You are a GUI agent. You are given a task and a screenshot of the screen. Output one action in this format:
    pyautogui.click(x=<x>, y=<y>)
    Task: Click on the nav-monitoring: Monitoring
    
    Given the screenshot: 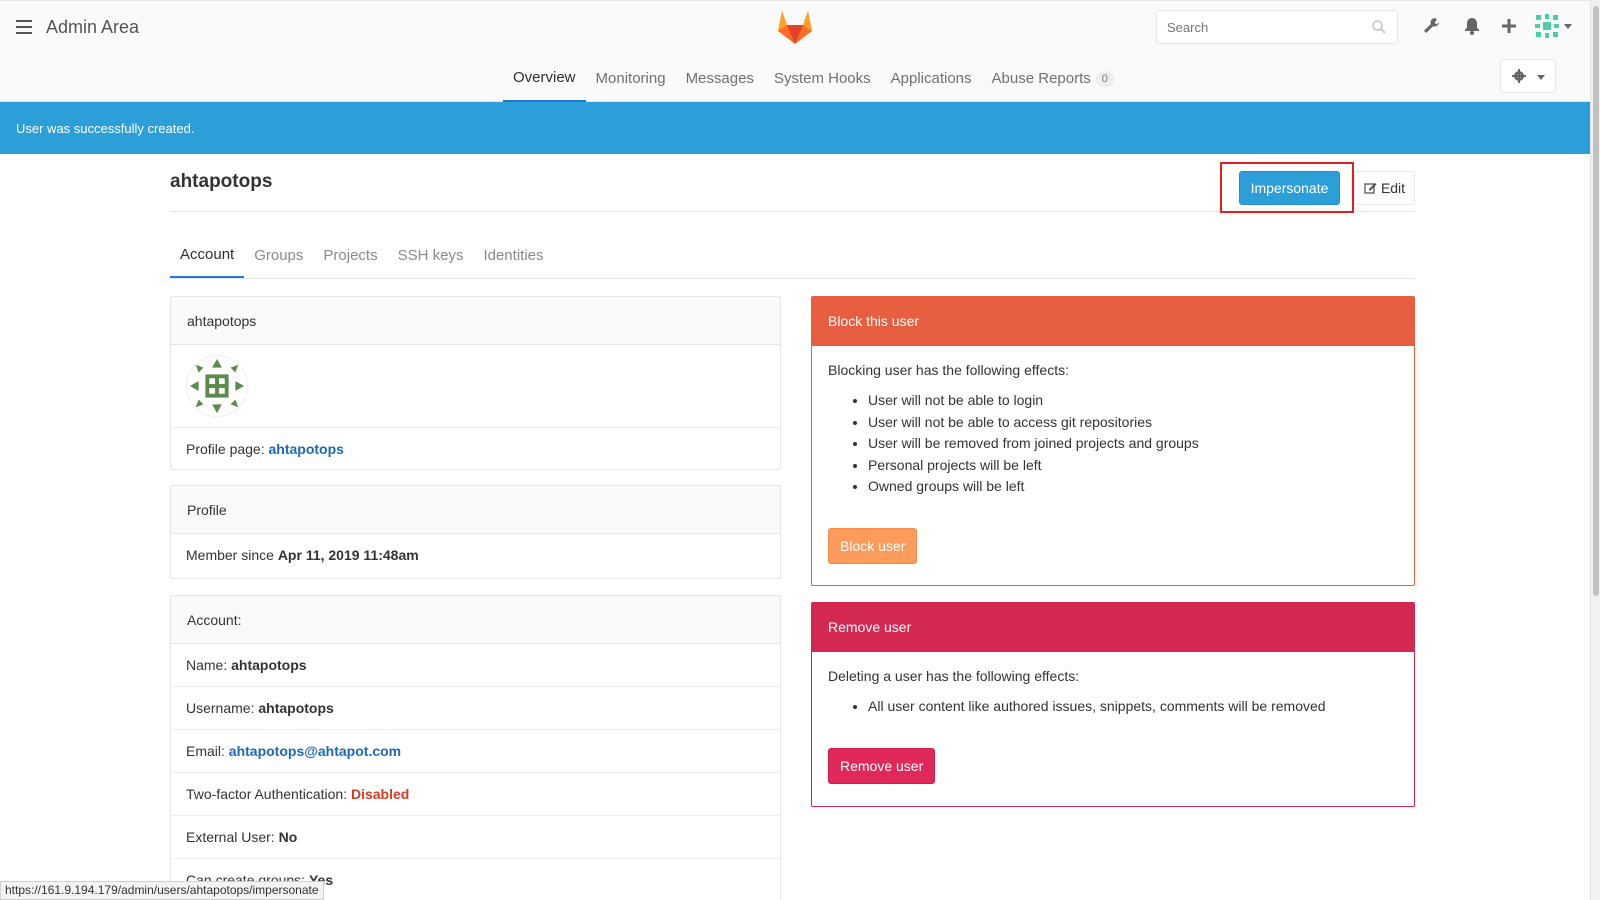 What is the action you would take?
    pyautogui.click(x=631, y=78)
    